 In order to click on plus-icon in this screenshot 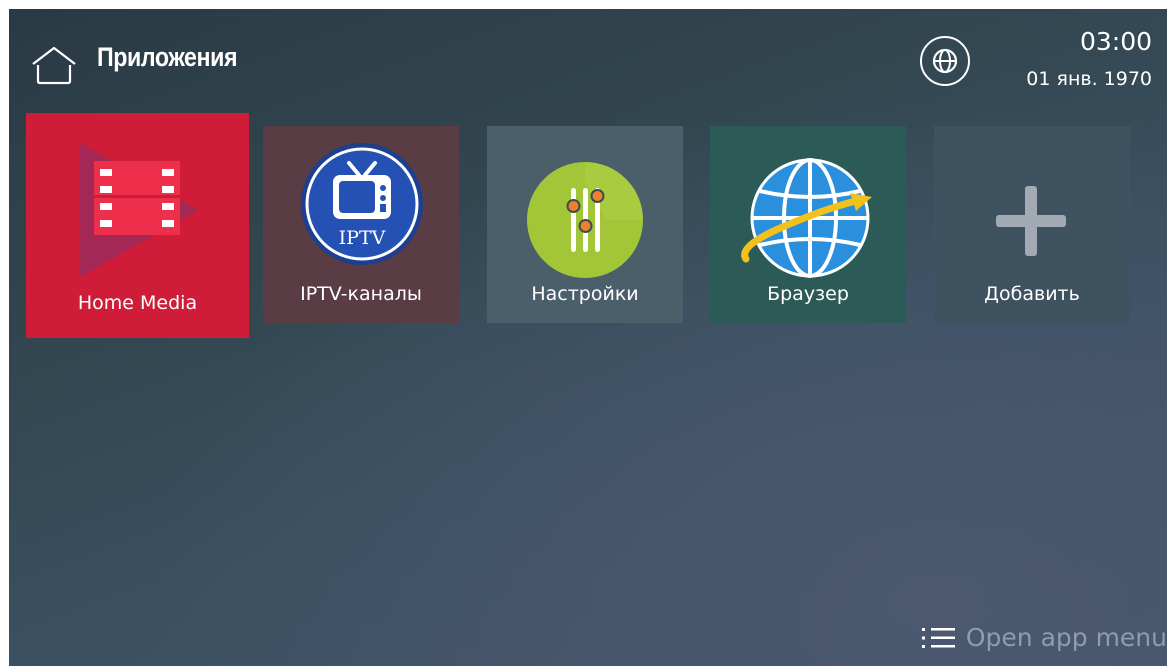, I will do `click(1031, 221)`.